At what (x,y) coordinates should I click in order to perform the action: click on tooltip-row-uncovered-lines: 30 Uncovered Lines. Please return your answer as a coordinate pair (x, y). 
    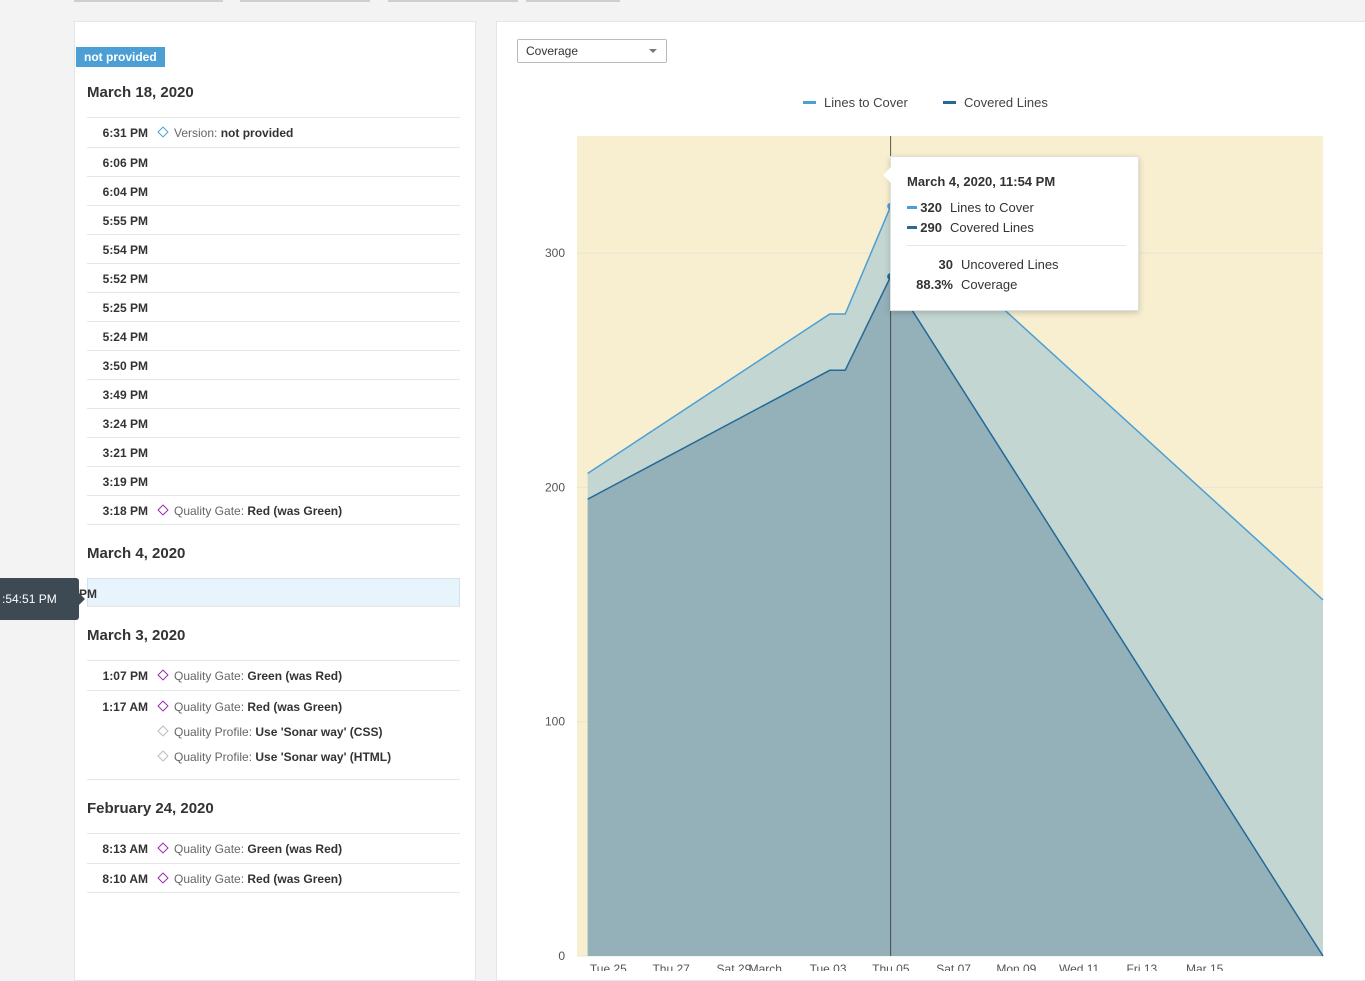
    Looking at the image, I should click on (983, 264).